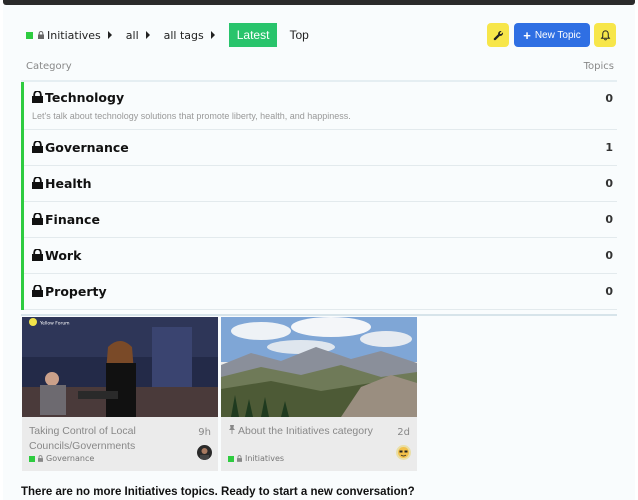 The image size is (638, 500). Describe the element at coordinates (320, 292) in the screenshot. I see `category-row-property: Property 0` at that location.